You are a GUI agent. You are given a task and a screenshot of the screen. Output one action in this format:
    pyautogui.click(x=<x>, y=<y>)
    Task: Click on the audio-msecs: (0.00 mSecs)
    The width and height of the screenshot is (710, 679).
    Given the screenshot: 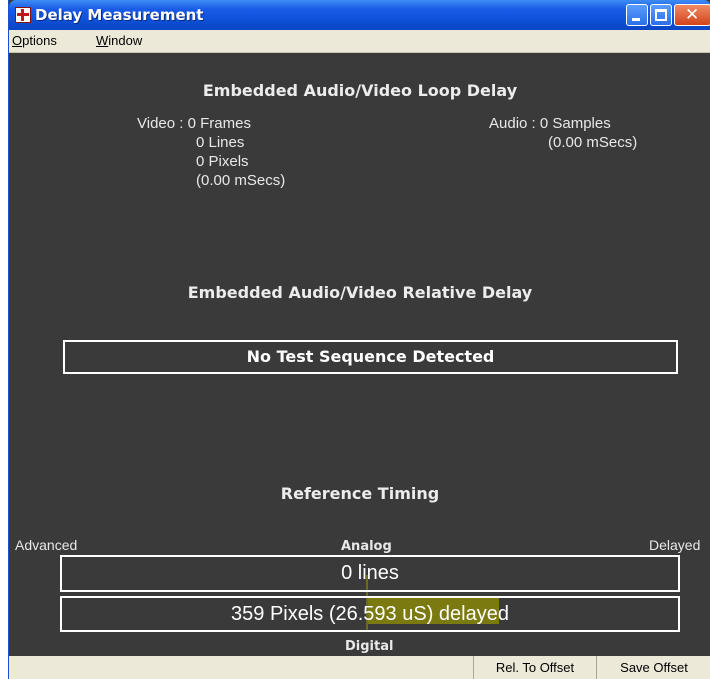 What is the action you would take?
    pyautogui.click(x=593, y=142)
    